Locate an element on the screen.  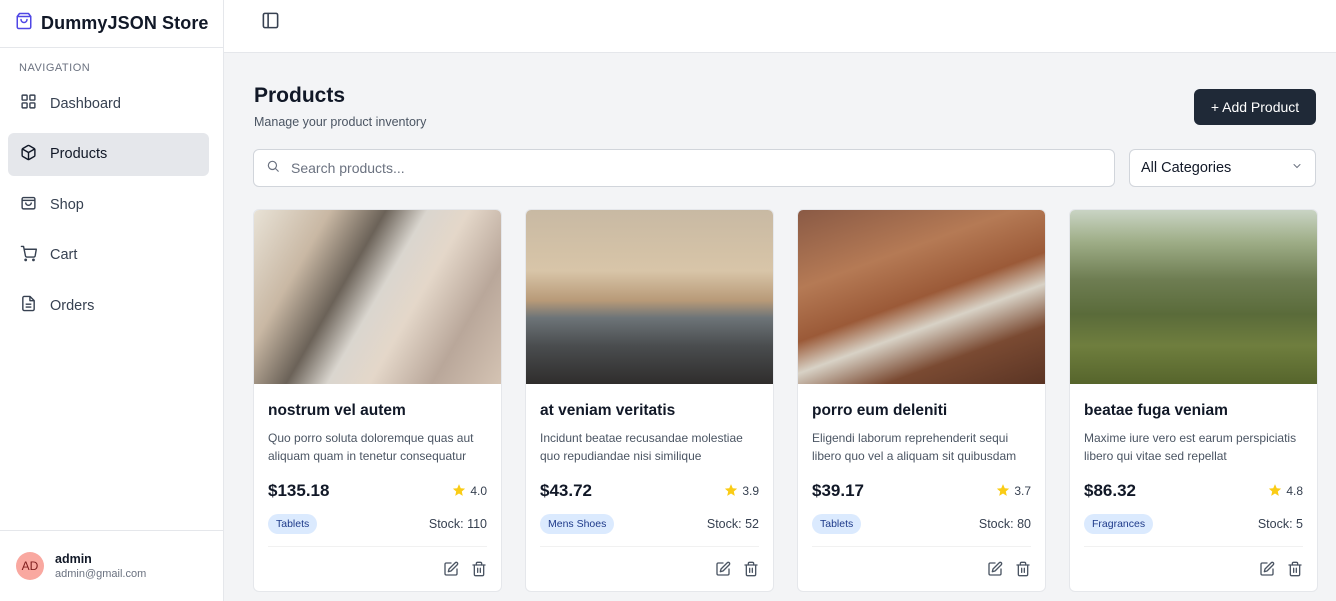
product-name: at veniam veritatis is located at coordinates (608, 410).